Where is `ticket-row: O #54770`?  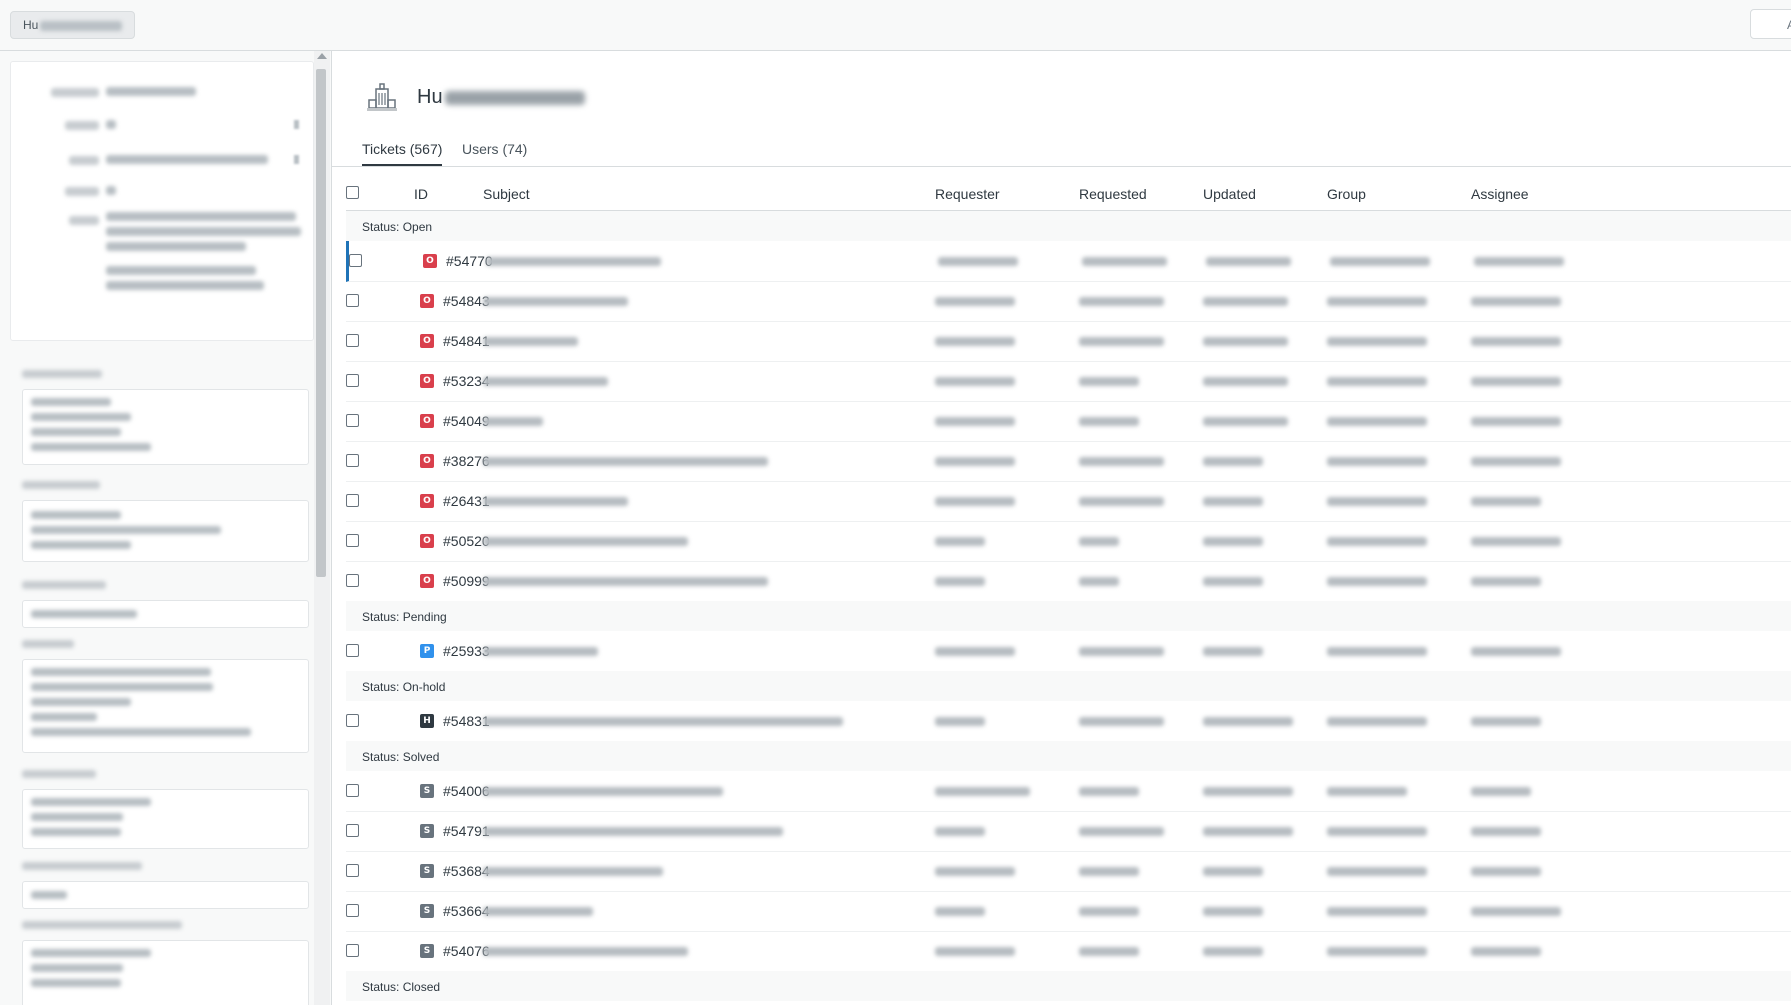
ticket-row: O #54770 is located at coordinates (1068, 261).